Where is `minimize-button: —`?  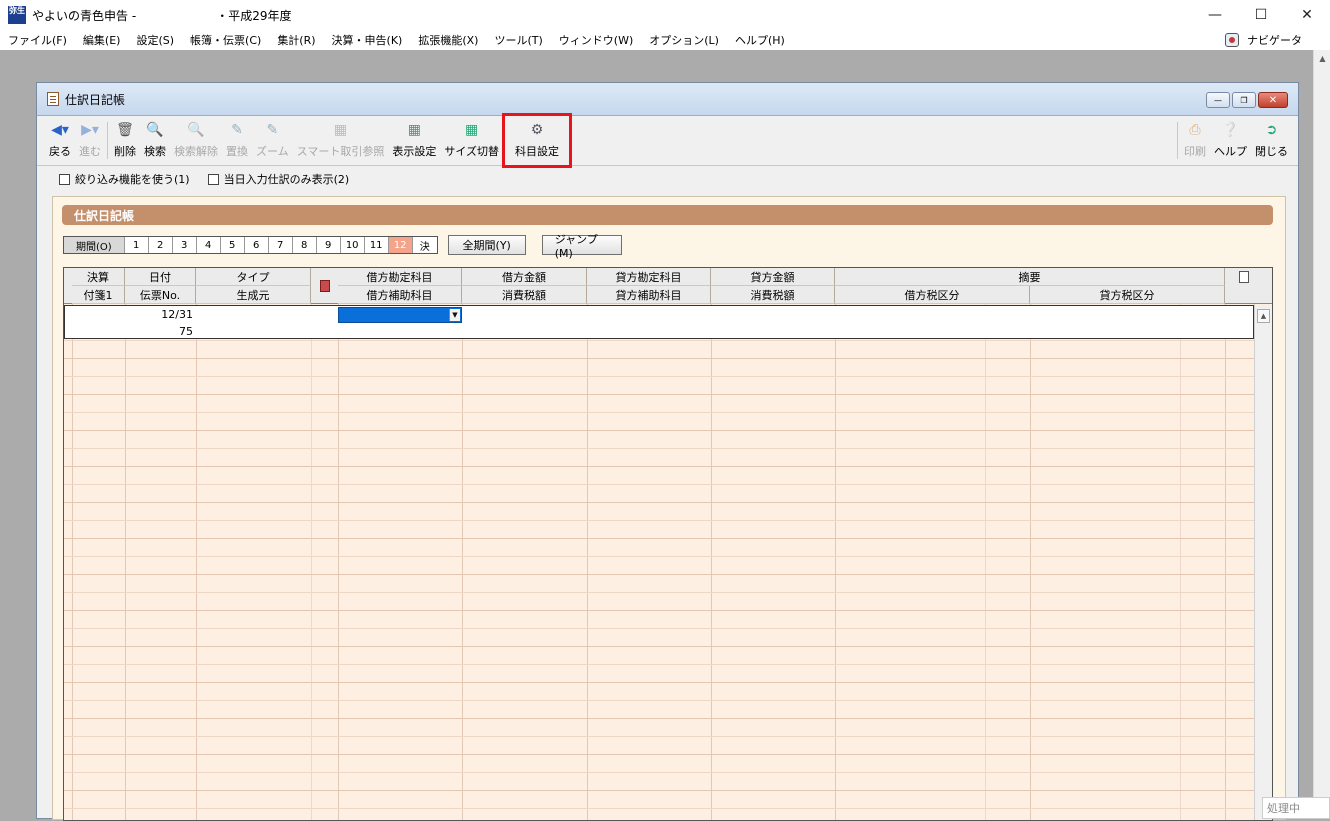 minimize-button: — is located at coordinates (1215, 15).